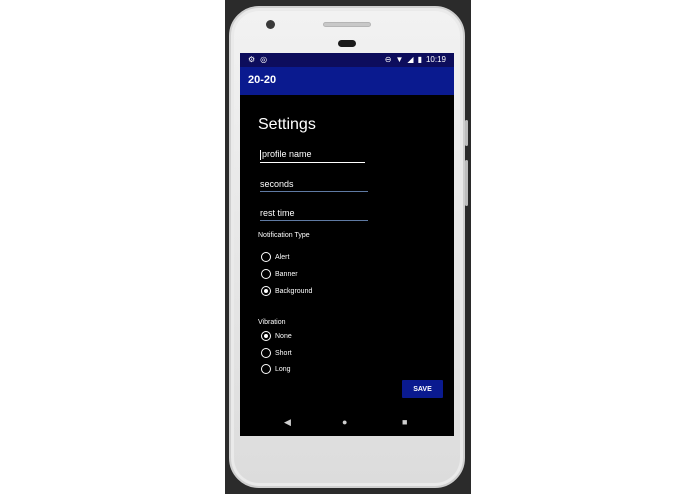  I want to click on nav-bar: ◀ ● ■, so click(347, 423).